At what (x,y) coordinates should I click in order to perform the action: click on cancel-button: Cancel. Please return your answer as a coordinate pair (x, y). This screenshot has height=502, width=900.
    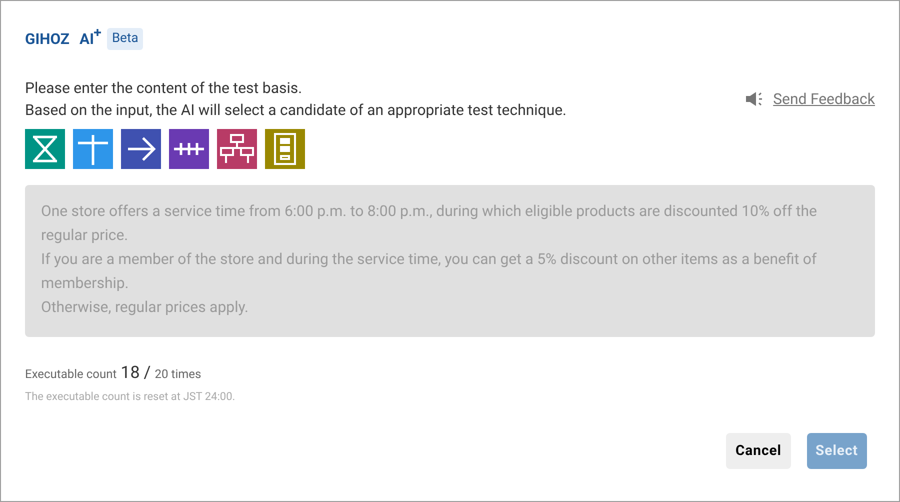
    Looking at the image, I should click on (758, 451).